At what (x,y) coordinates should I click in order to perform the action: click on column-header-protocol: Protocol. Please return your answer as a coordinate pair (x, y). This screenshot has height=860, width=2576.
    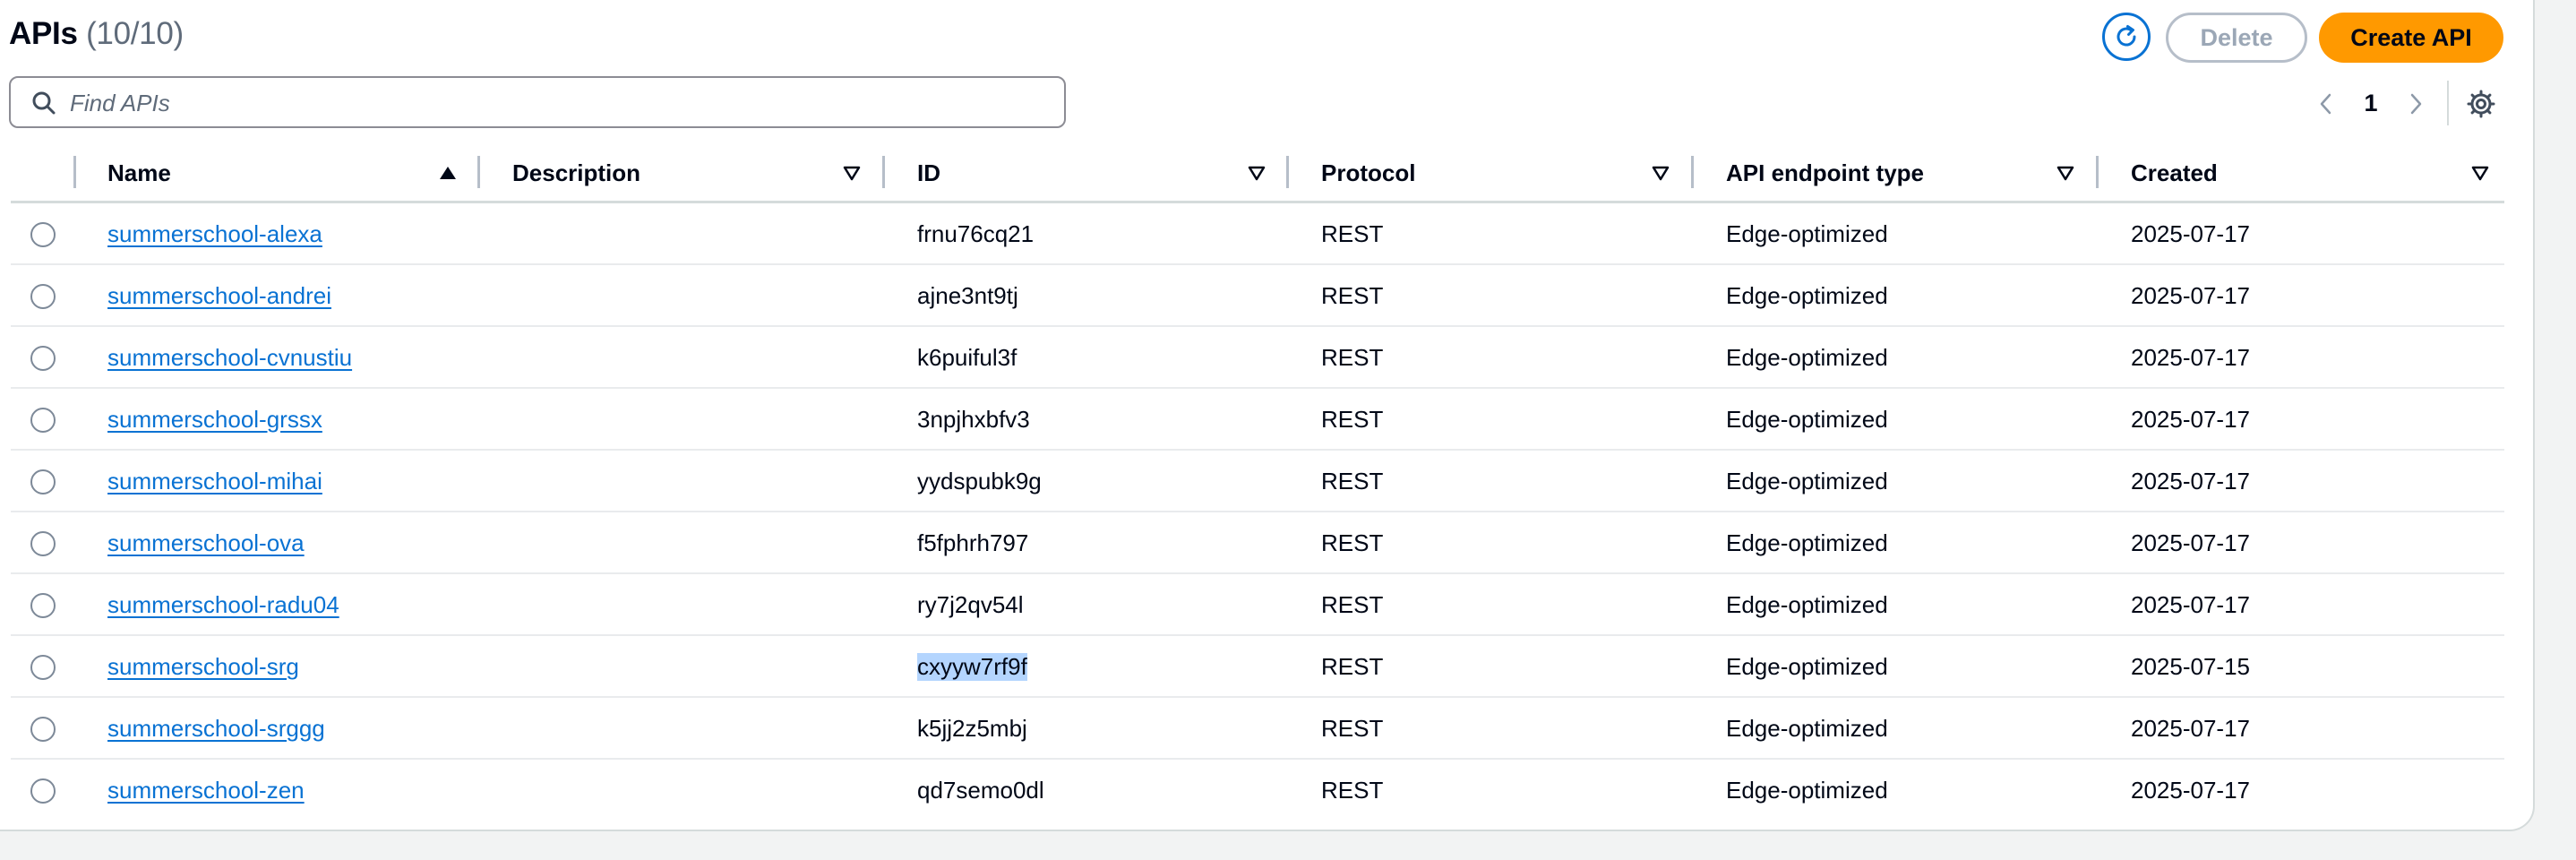
    Looking at the image, I should click on (1368, 173).